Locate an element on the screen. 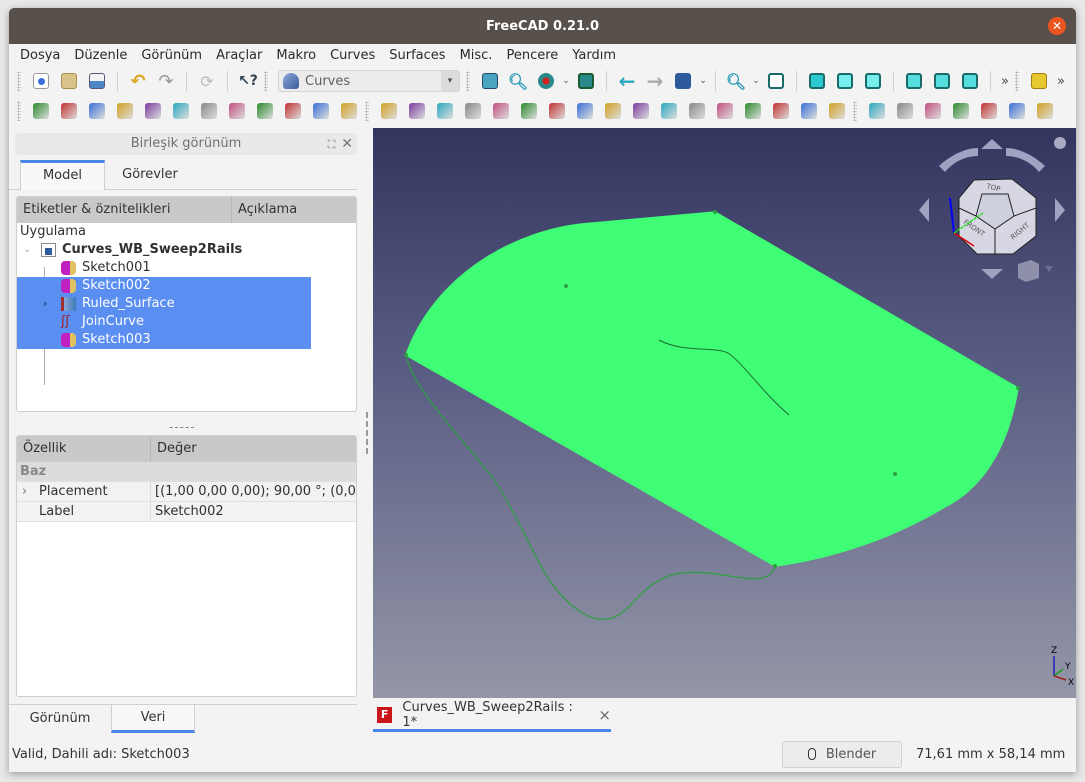  menu-yardim: Yardım is located at coordinates (594, 55).